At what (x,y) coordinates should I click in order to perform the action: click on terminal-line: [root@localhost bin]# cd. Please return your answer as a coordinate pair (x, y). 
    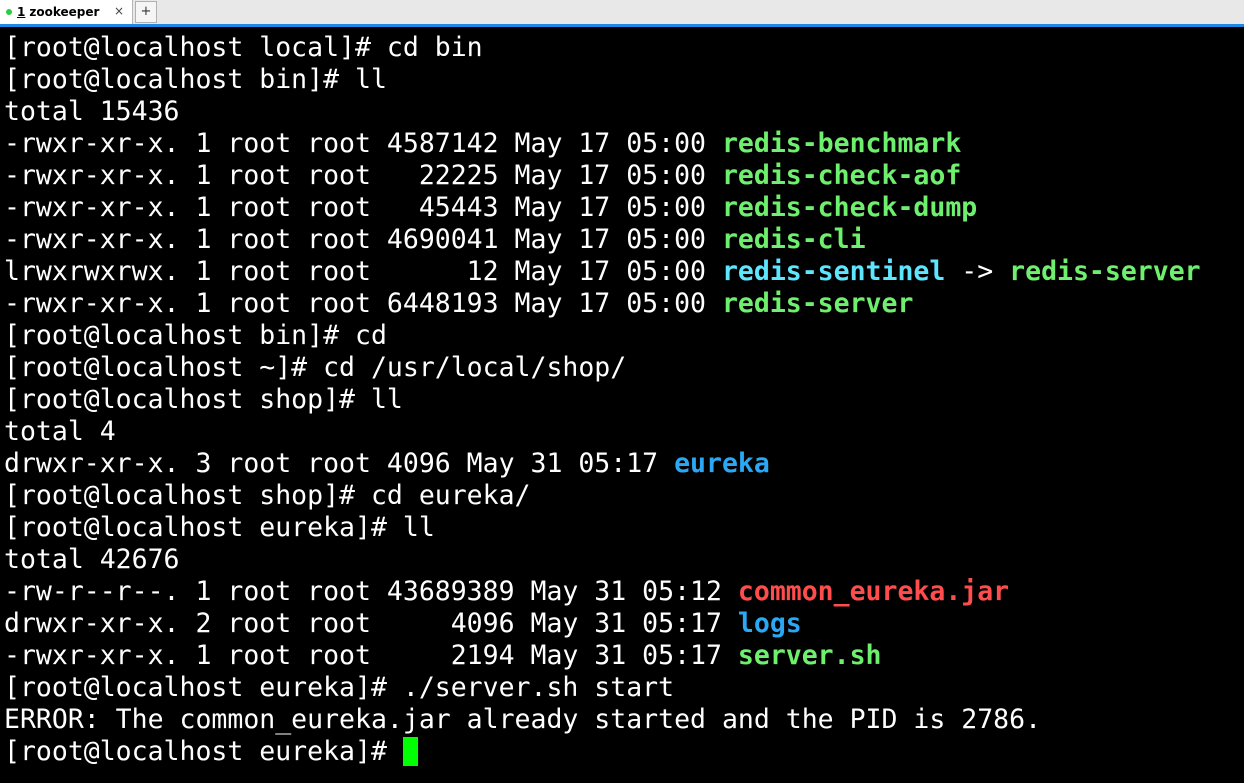
    Looking at the image, I should click on (195, 335).